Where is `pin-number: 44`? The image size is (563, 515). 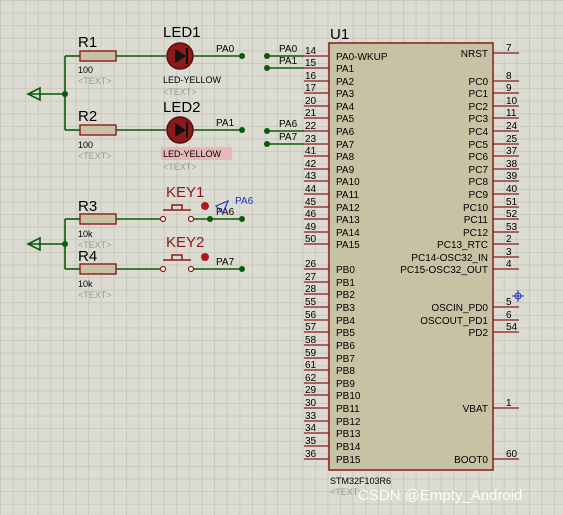
pin-number: 44 is located at coordinates (311, 189).